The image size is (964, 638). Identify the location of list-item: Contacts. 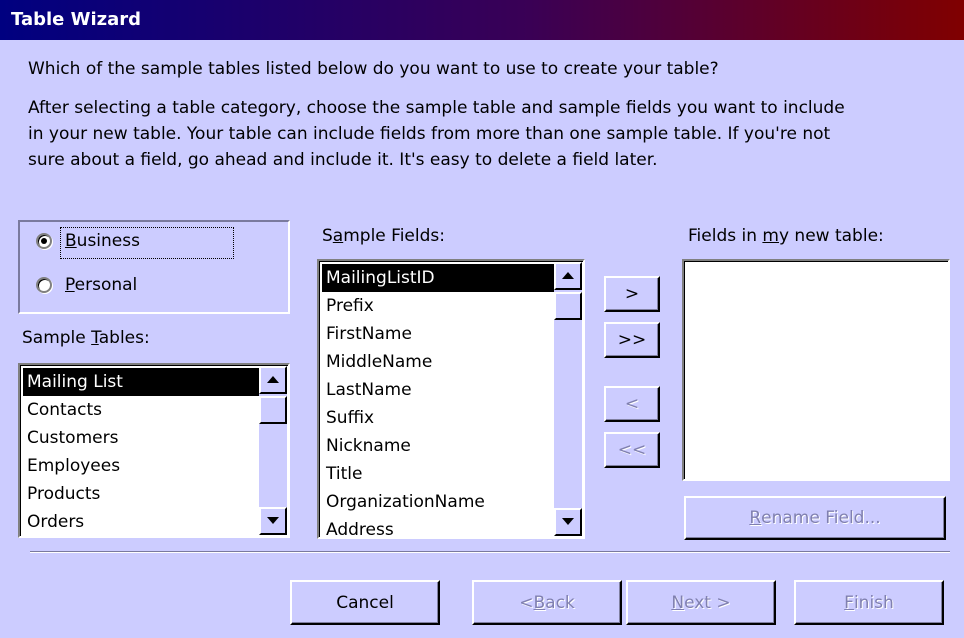
(141, 410).